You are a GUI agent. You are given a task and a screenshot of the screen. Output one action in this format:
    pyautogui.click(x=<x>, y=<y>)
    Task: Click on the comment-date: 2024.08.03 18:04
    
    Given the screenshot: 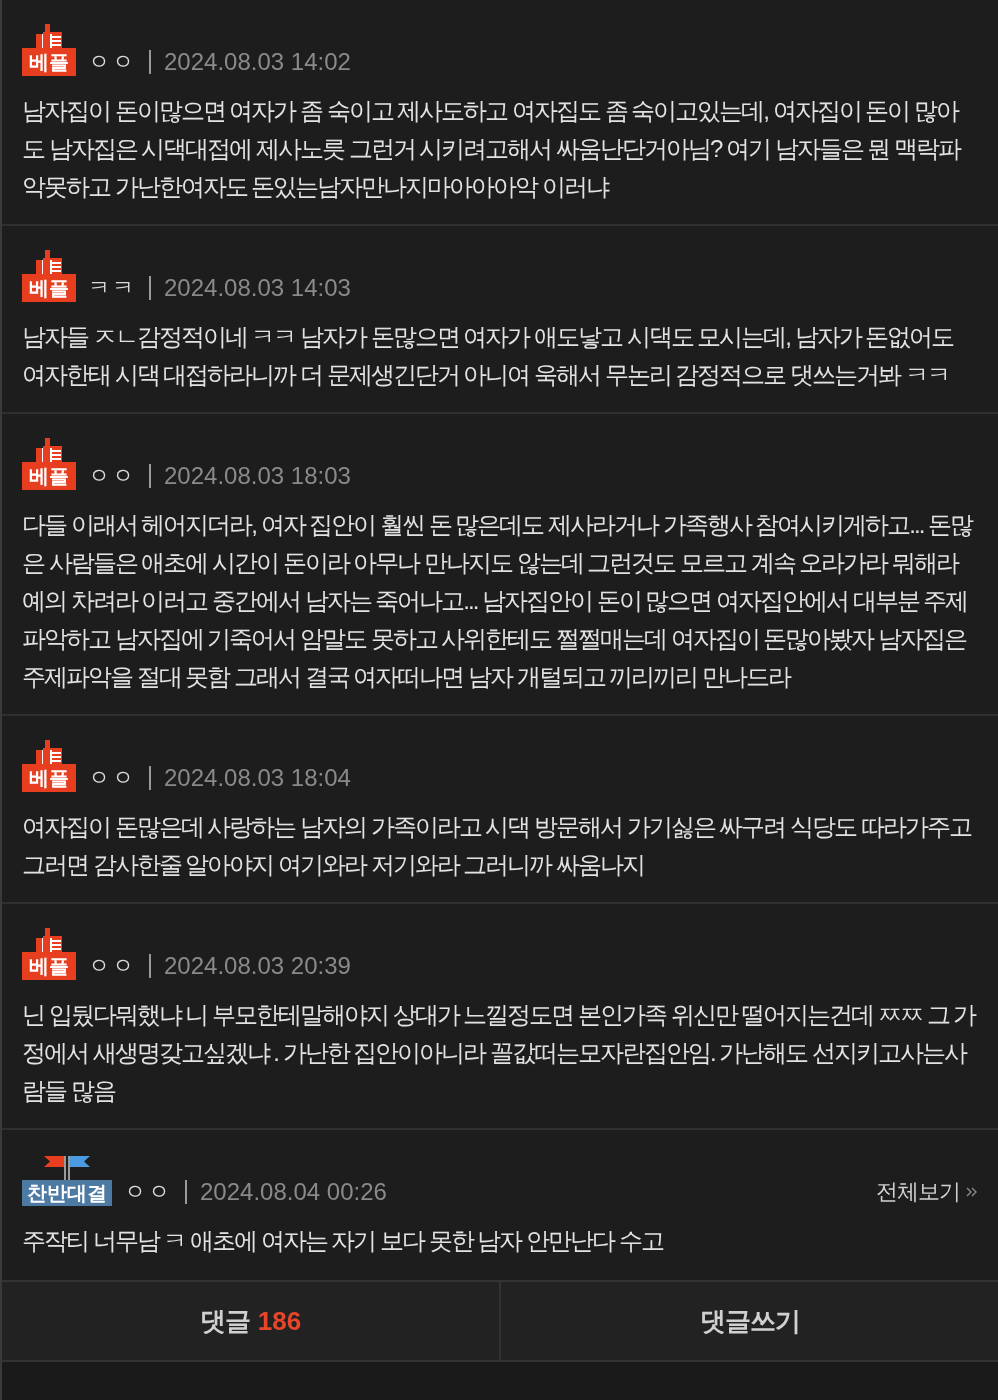 What is the action you would take?
    pyautogui.click(x=257, y=778)
    